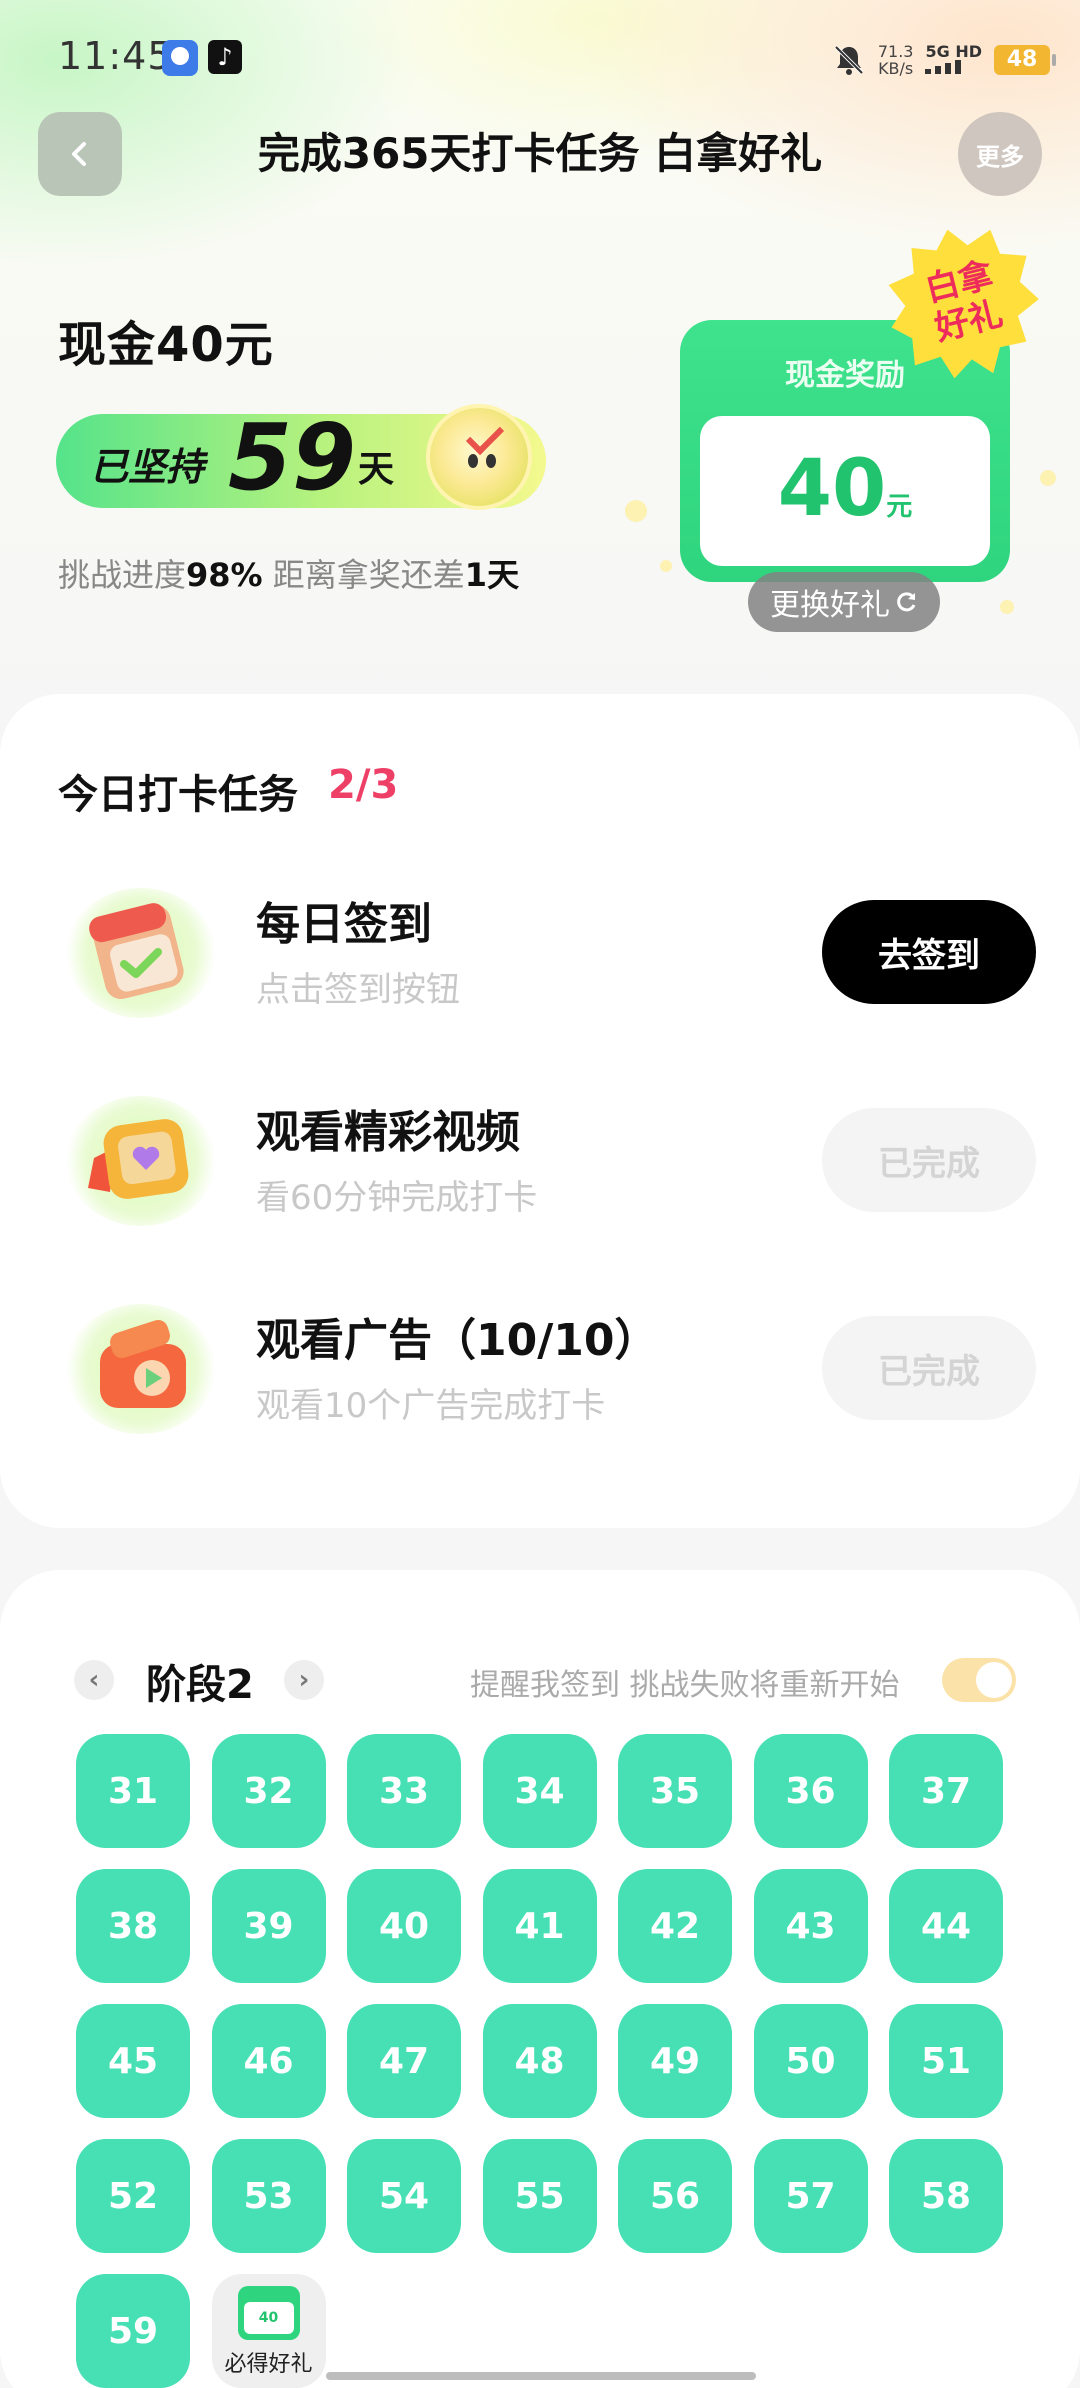  What do you see at coordinates (133, 1791) in the screenshot?
I see `day-cell: 31` at bounding box center [133, 1791].